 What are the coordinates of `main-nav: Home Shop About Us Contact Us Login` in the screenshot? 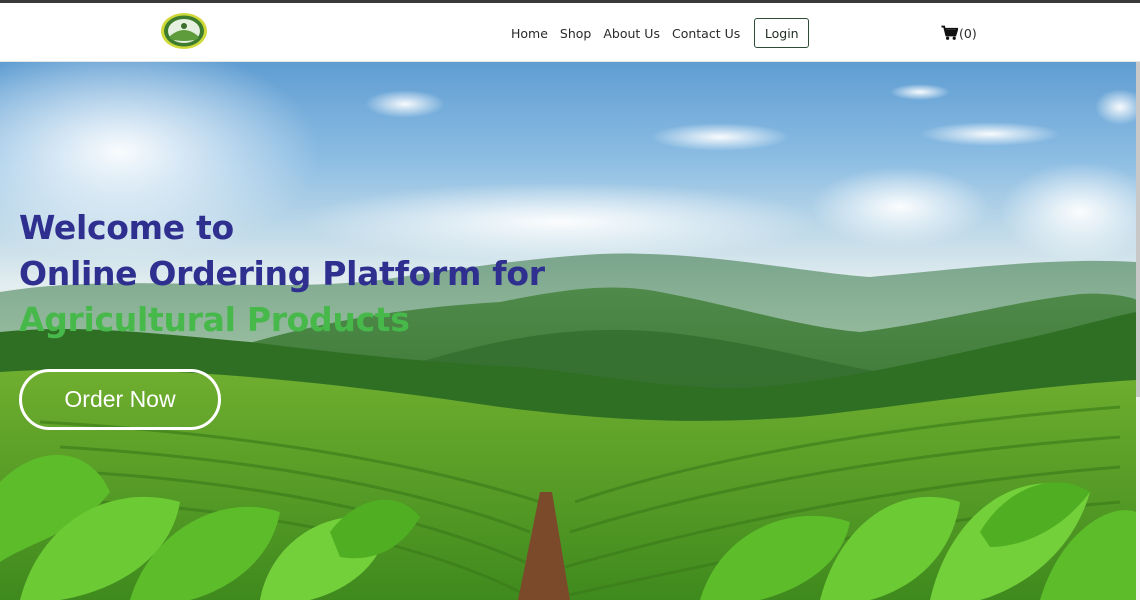 It's located at (657, 33).